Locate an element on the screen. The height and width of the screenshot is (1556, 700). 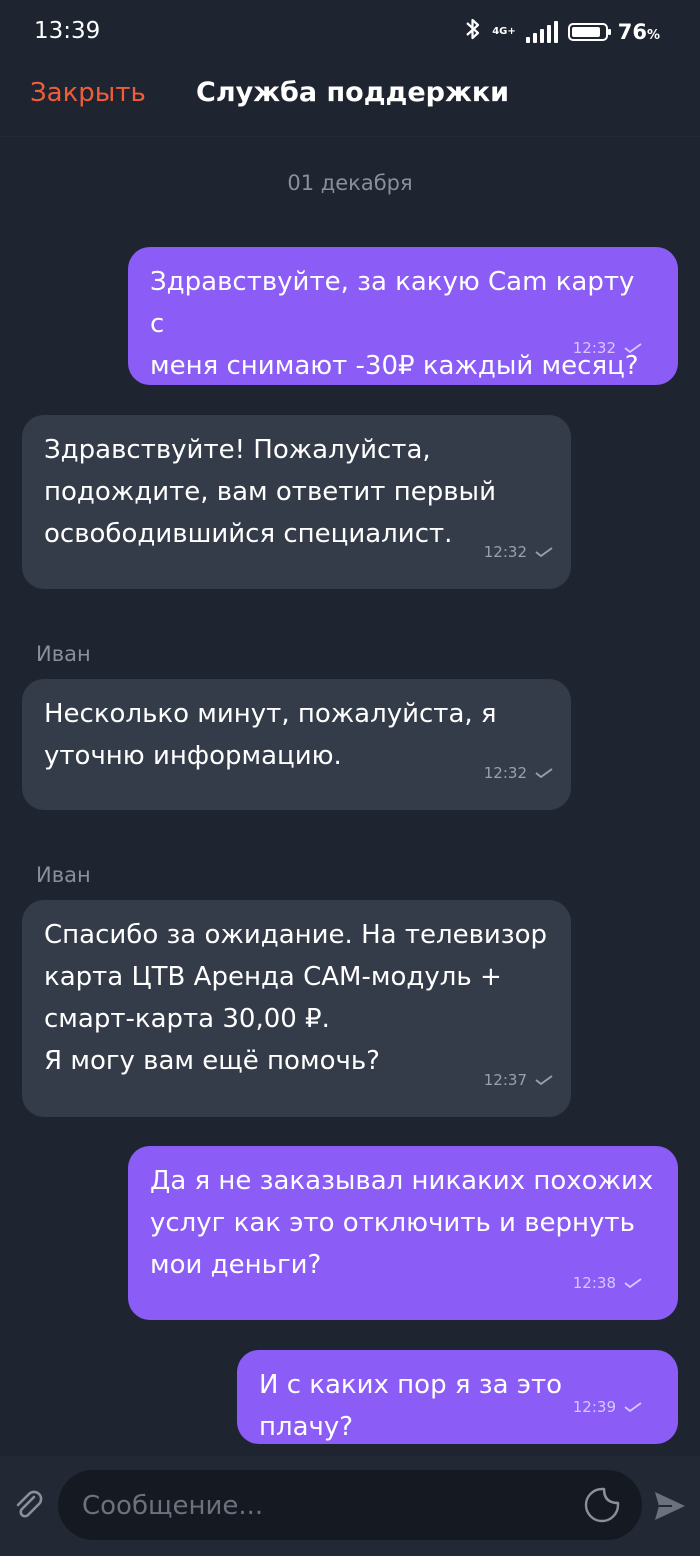
send-icon is located at coordinates (670, 1506).